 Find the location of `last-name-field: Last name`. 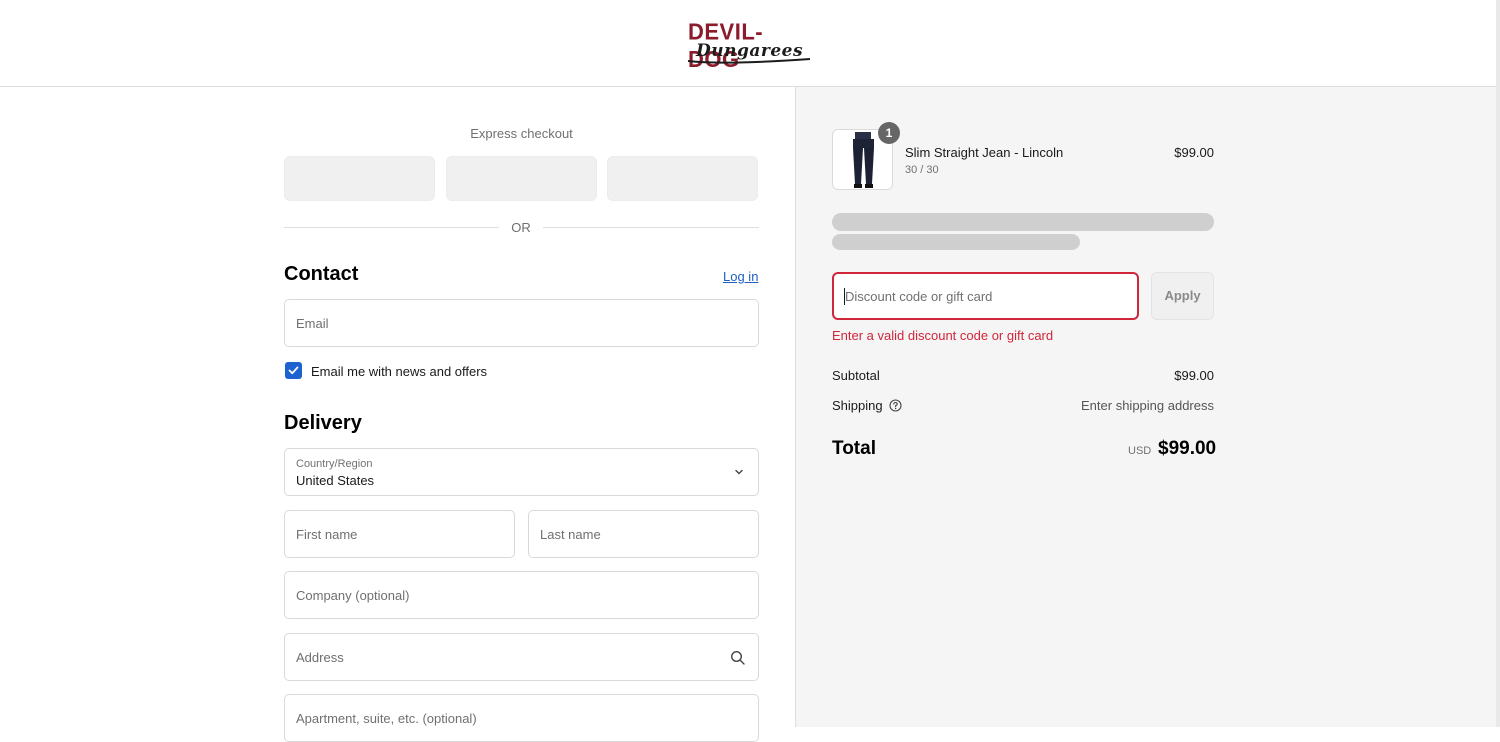

last-name-field: Last name is located at coordinates (643, 534).